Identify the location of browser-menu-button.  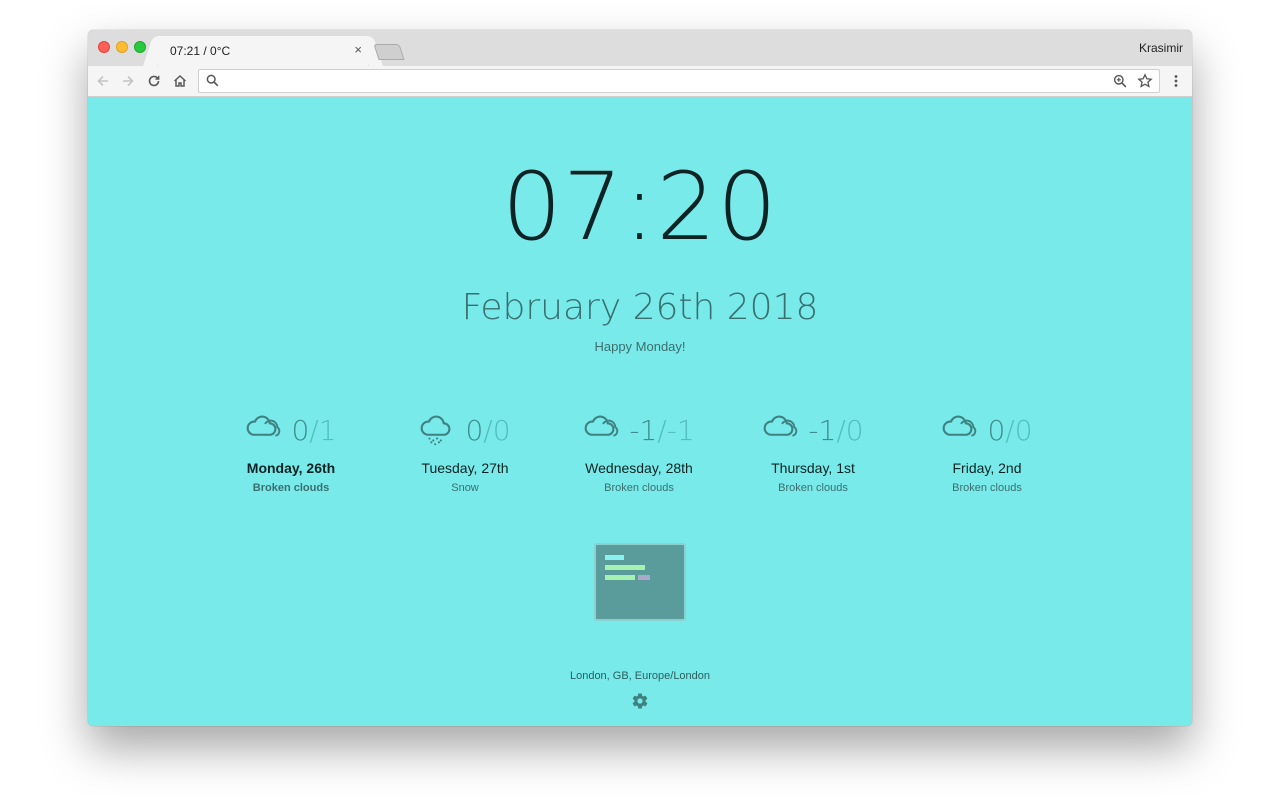
(1176, 81).